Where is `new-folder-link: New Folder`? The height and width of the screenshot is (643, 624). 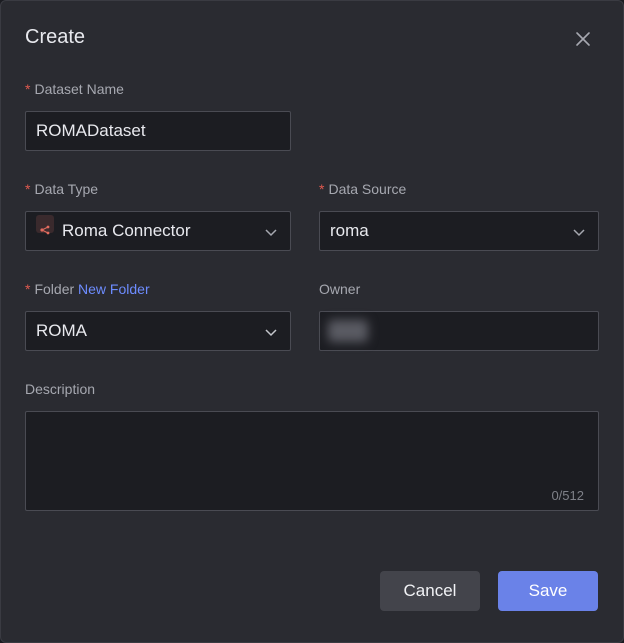
new-folder-link: New Folder is located at coordinates (114, 289).